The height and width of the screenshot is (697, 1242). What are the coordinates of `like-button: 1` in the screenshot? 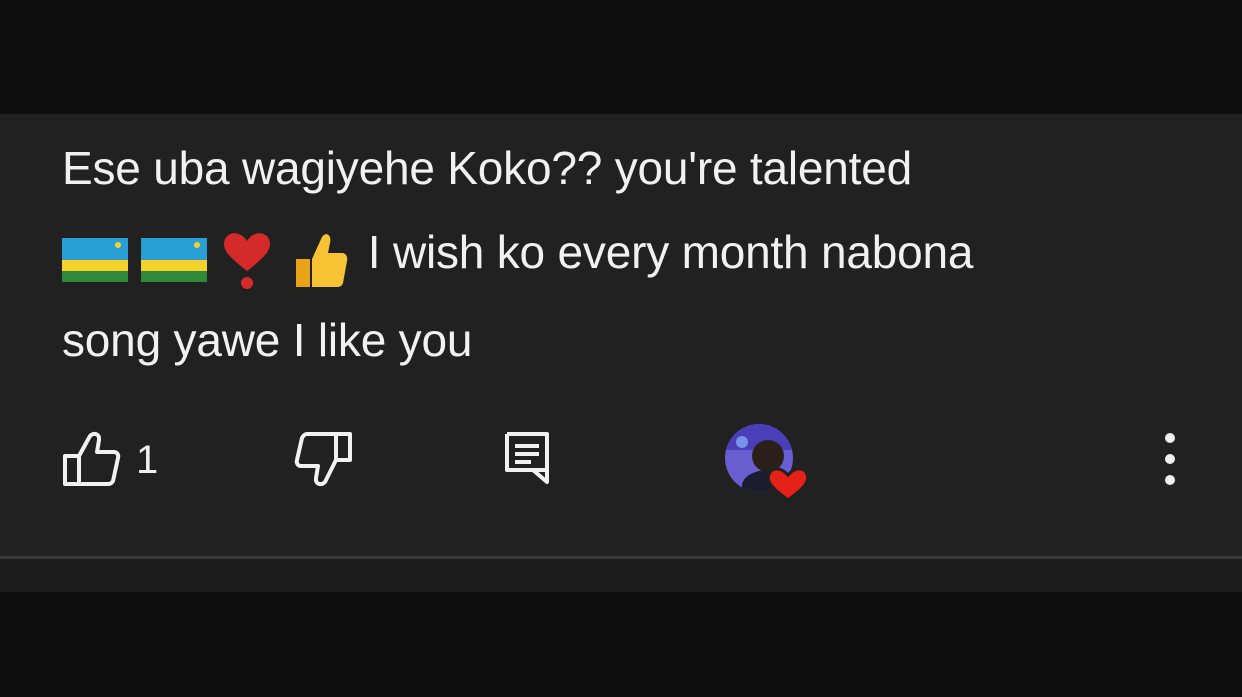 It's located at (110, 460).